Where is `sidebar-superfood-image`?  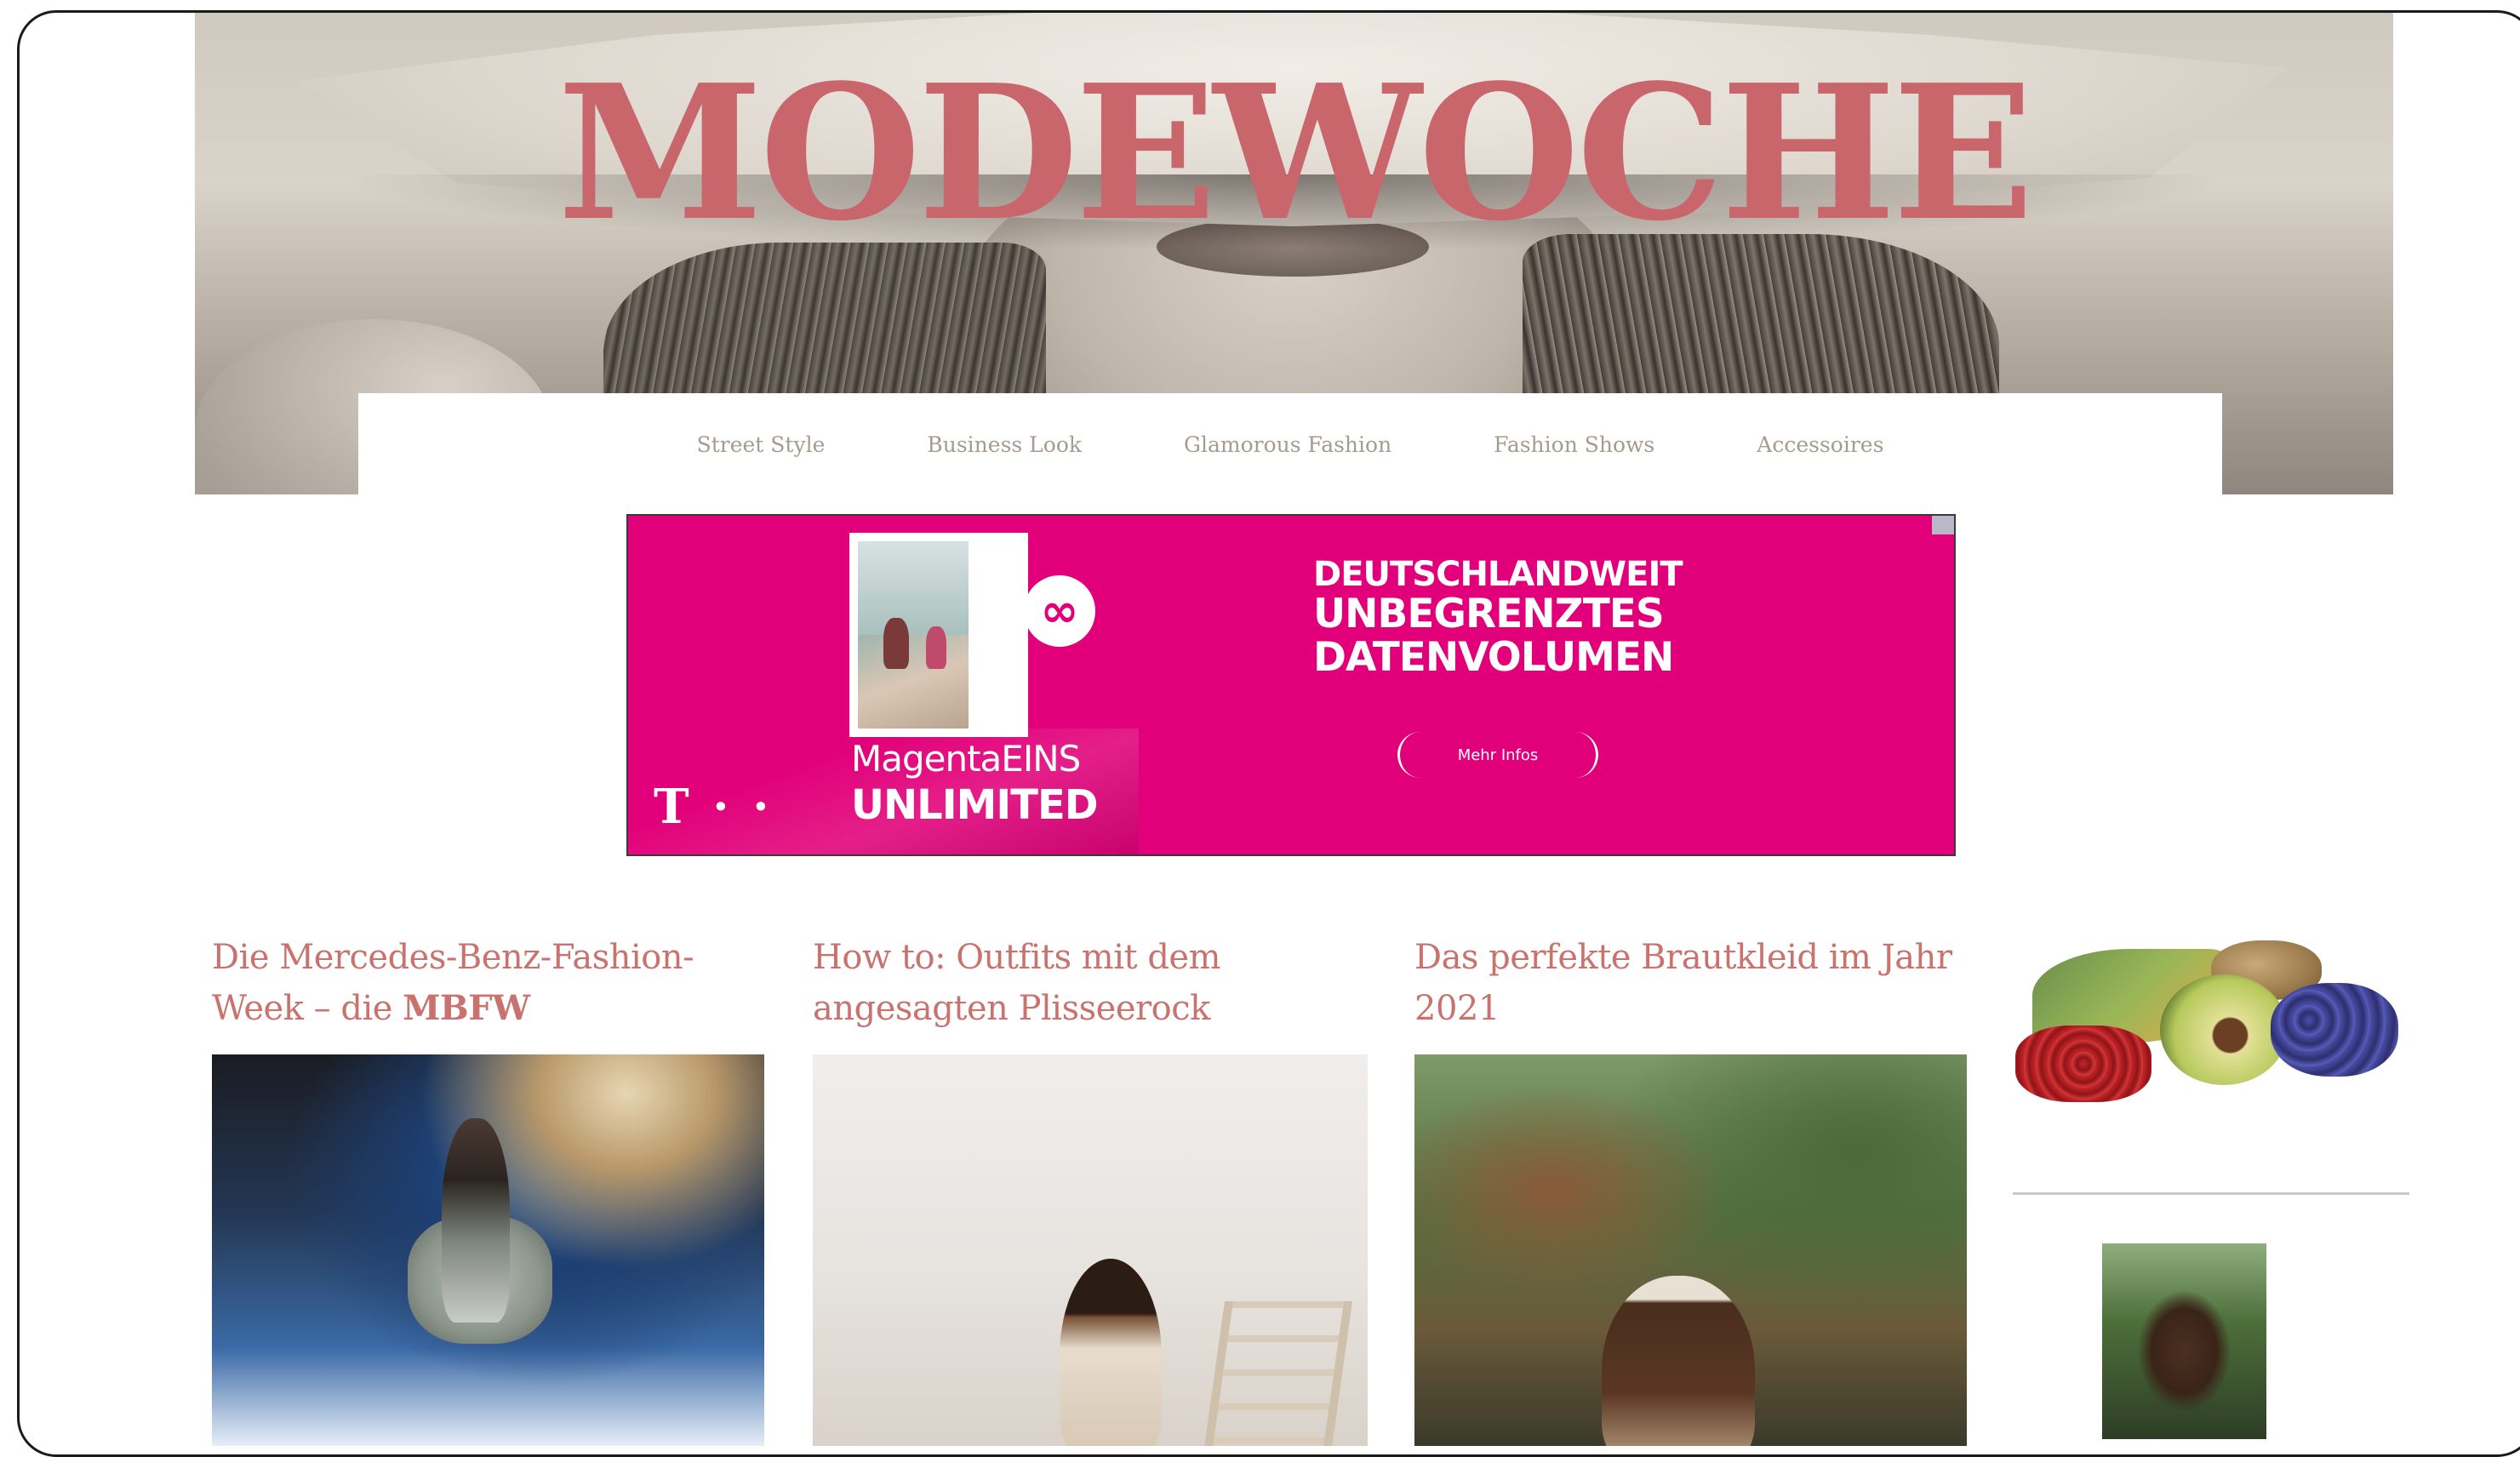 sidebar-superfood-image is located at coordinates (2211, 1021).